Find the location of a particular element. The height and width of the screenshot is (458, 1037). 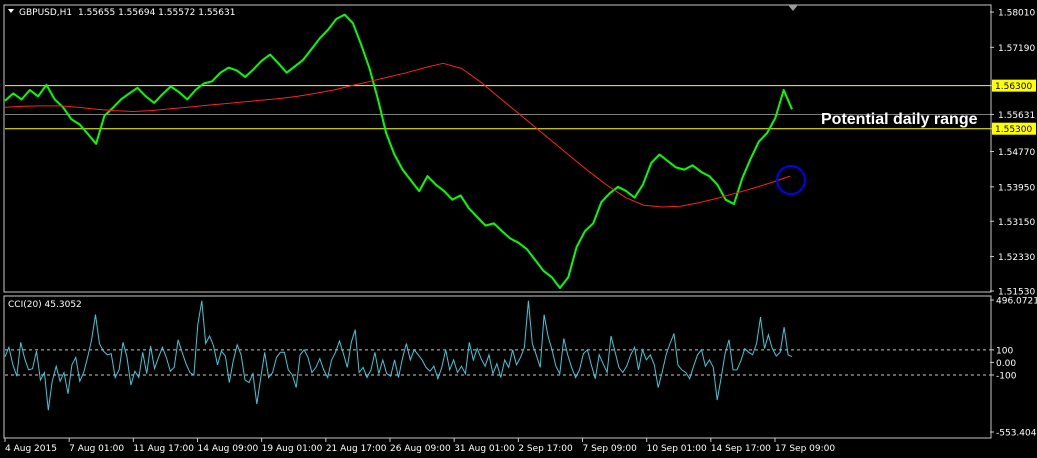

cci-levels is located at coordinates (497, 362).